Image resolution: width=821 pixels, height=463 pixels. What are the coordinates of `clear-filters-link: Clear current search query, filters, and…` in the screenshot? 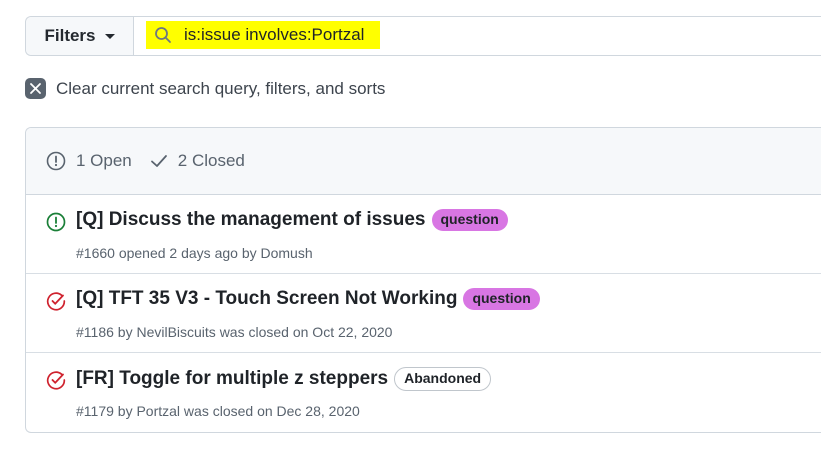 It's located at (205, 88).